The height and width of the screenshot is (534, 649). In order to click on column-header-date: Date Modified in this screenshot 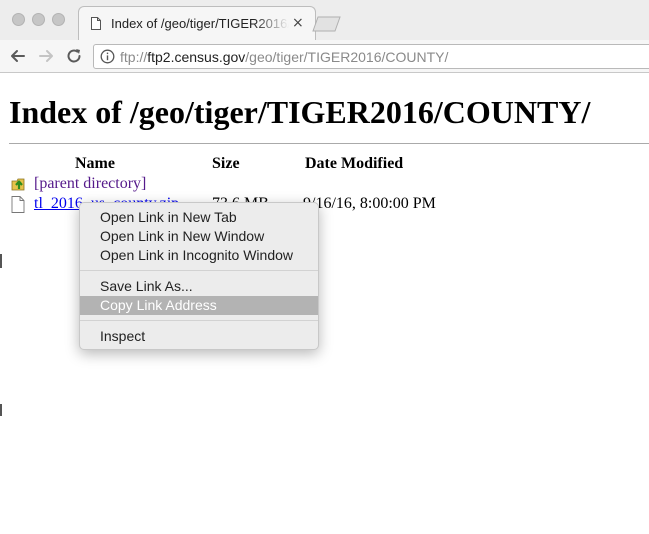, I will do `click(354, 164)`.